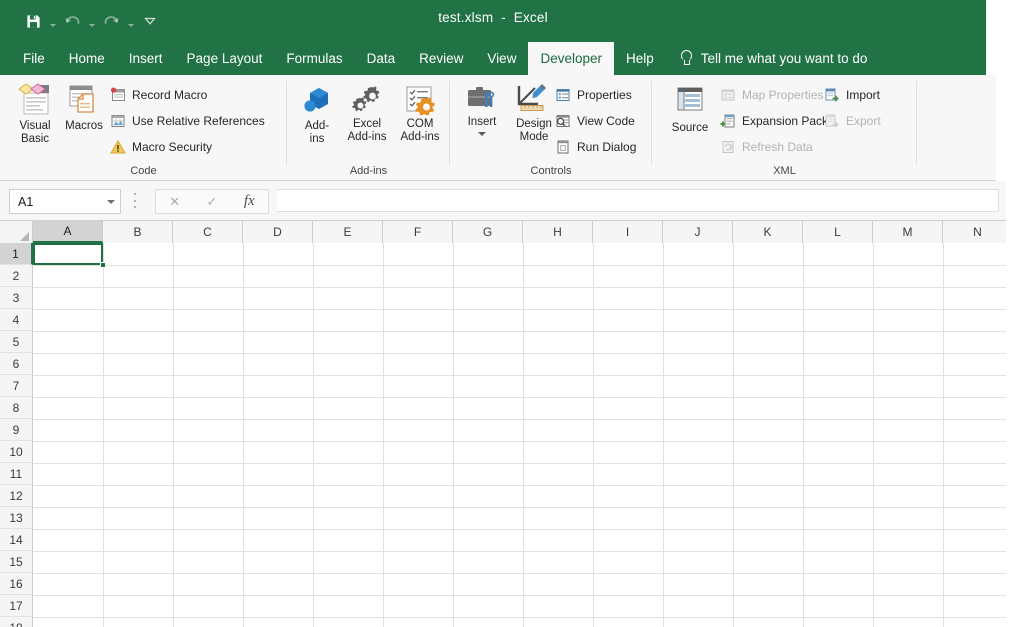 This screenshot has width=1024, height=627. What do you see at coordinates (187, 121) in the screenshot?
I see `use-relative-references-button: Use Relative References` at bounding box center [187, 121].